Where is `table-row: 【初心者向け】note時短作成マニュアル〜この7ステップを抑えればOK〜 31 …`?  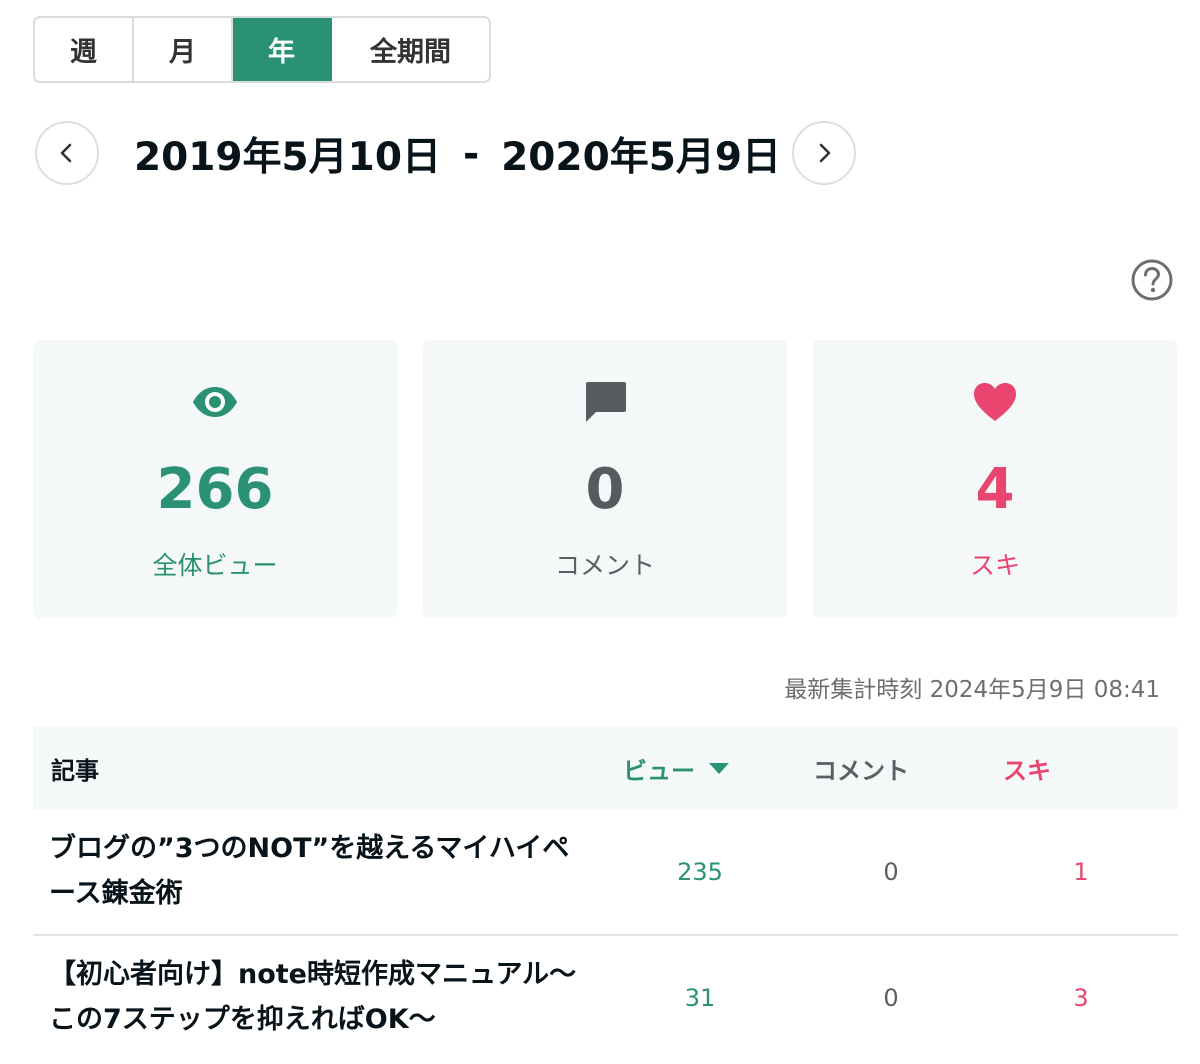
table-row: 【初心者向け】note時短作成マニュアル〜この7ステップを抑えればOK〜 31 … is located at coordinates (605, 998).